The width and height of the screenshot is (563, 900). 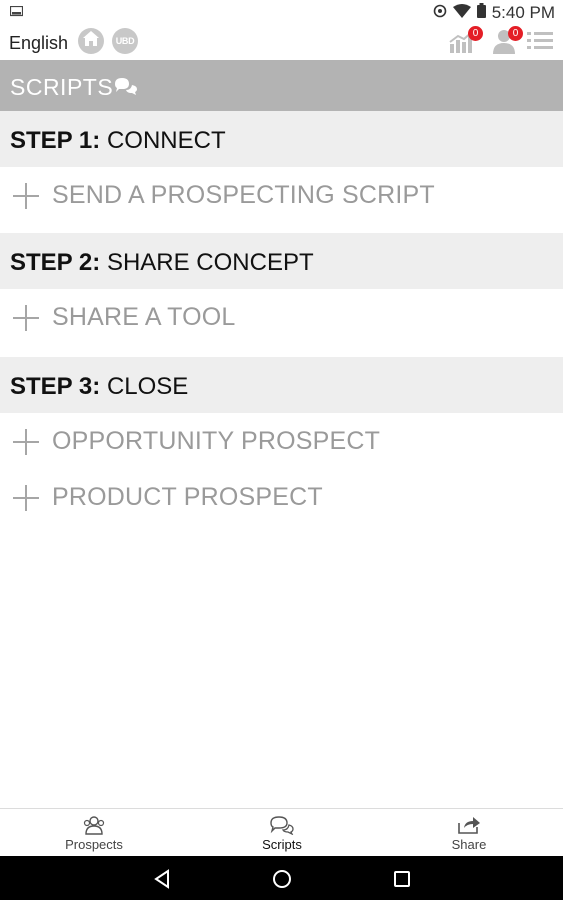 What do you see at coordinates (187, 497) in the screenshot?
I see `script-item-label: PRODUCT PROSPECT` at bounding box center [187, 497].